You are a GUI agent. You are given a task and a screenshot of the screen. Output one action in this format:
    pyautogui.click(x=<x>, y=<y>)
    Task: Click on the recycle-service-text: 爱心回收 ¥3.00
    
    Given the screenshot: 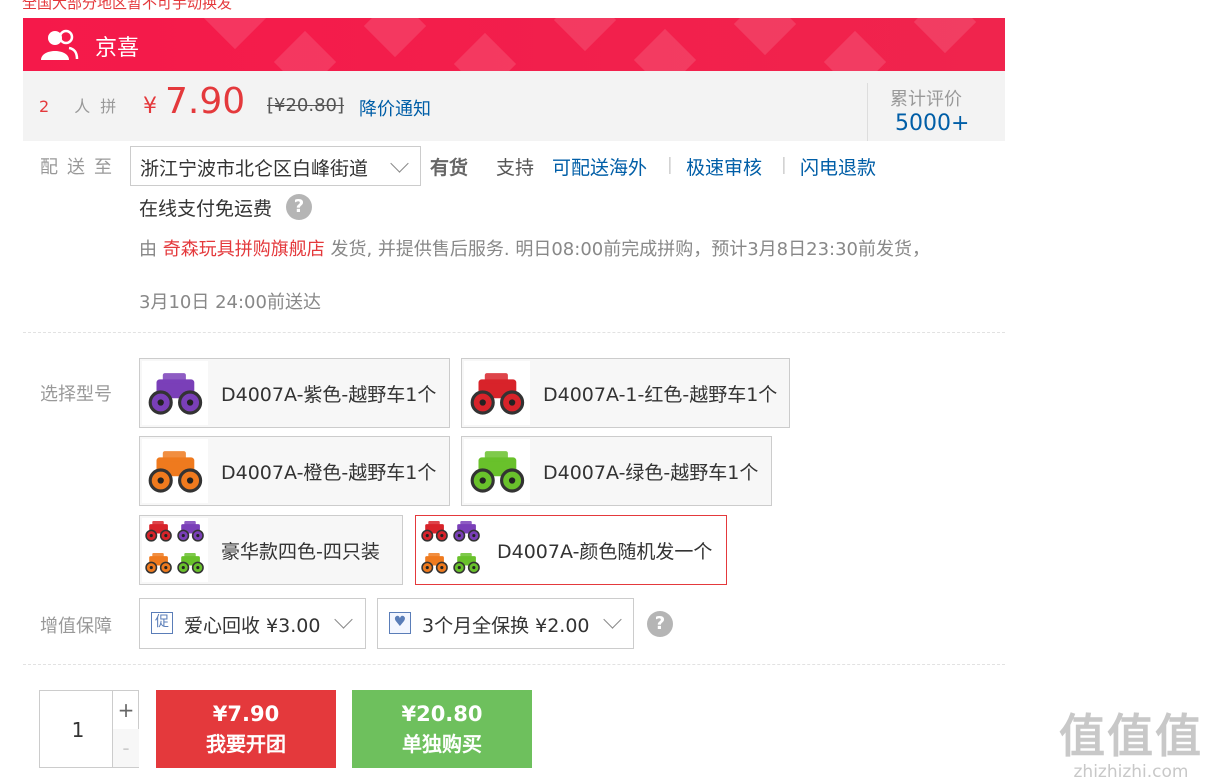 What is the action you would take?
    pyautogui.click(x=252, y=626)
    